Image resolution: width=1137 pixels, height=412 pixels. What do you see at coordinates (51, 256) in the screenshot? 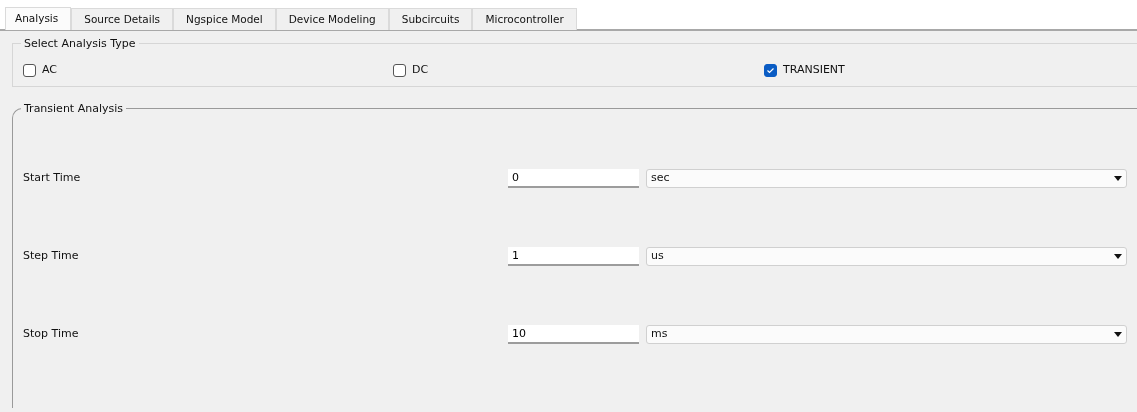
I see `field-label: Step Time` at bounding box center [51, 256].